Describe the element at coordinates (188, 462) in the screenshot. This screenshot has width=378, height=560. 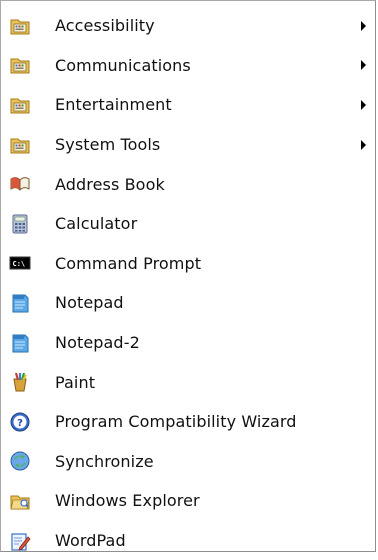
I see `menu-item-synchronize: Synchronize` at that location.